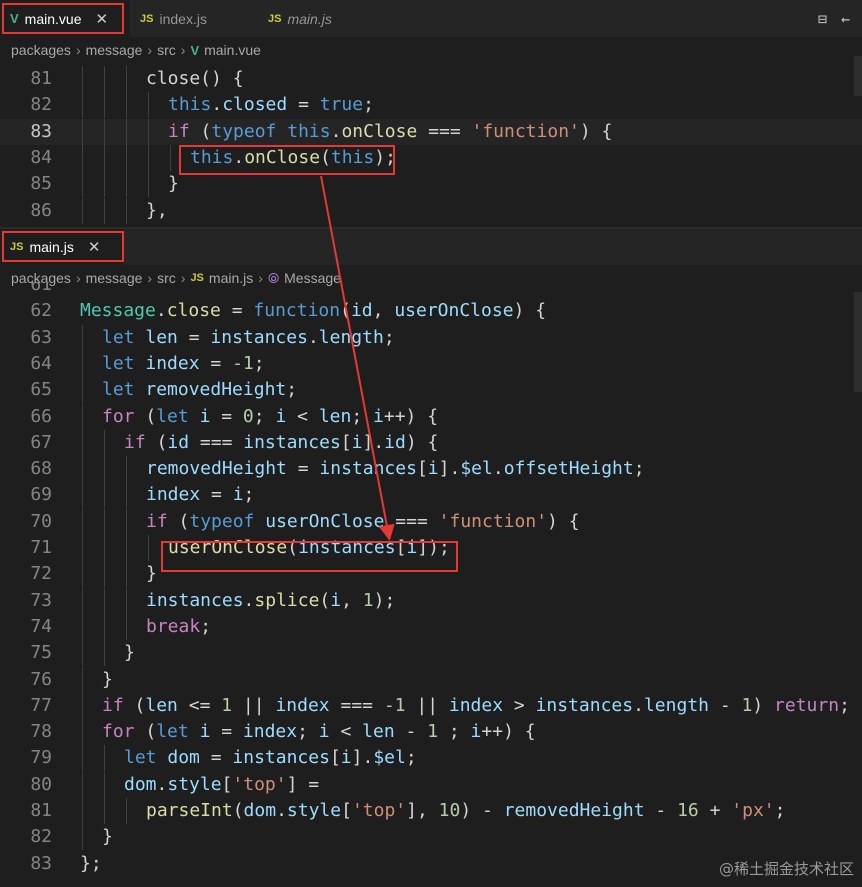 This screenshot has width=862, height=887. I want to click on code-line: 65 let removedHeight;, so click(431, 390).